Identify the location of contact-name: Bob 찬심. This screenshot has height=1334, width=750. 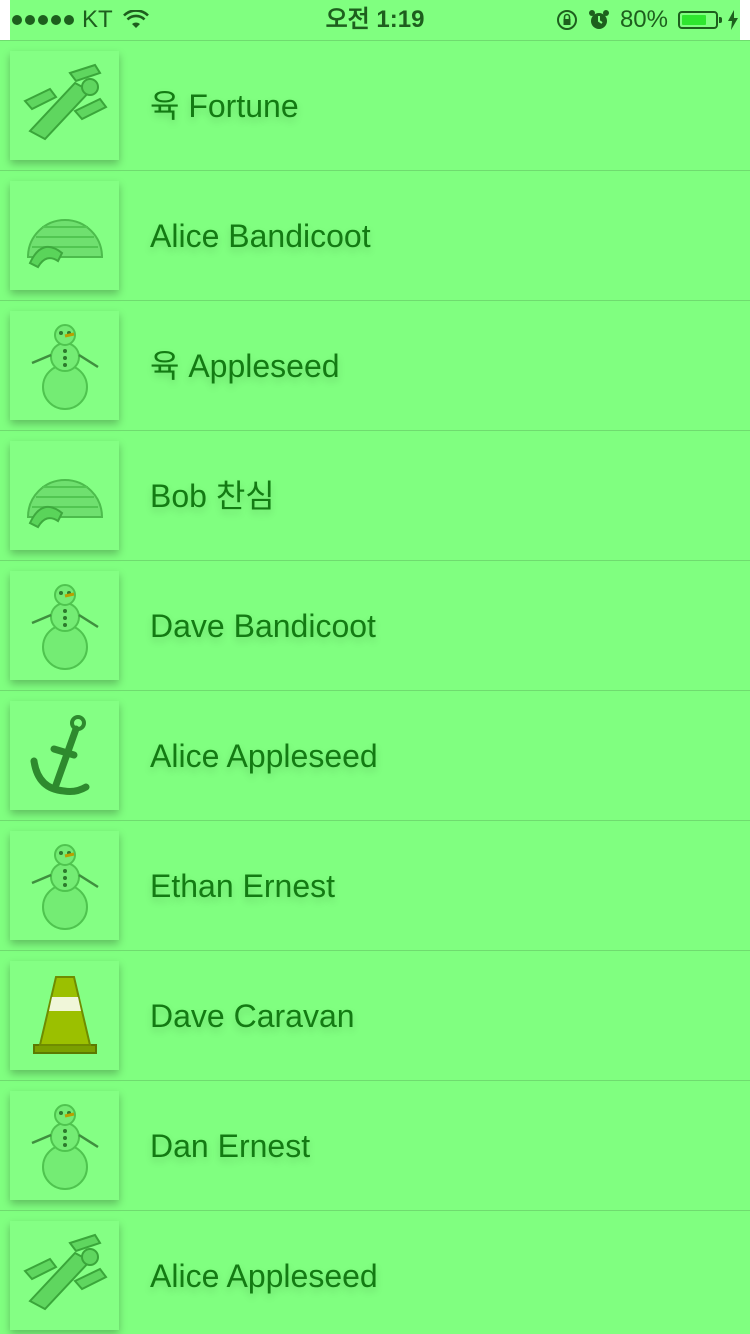
(212, 496).